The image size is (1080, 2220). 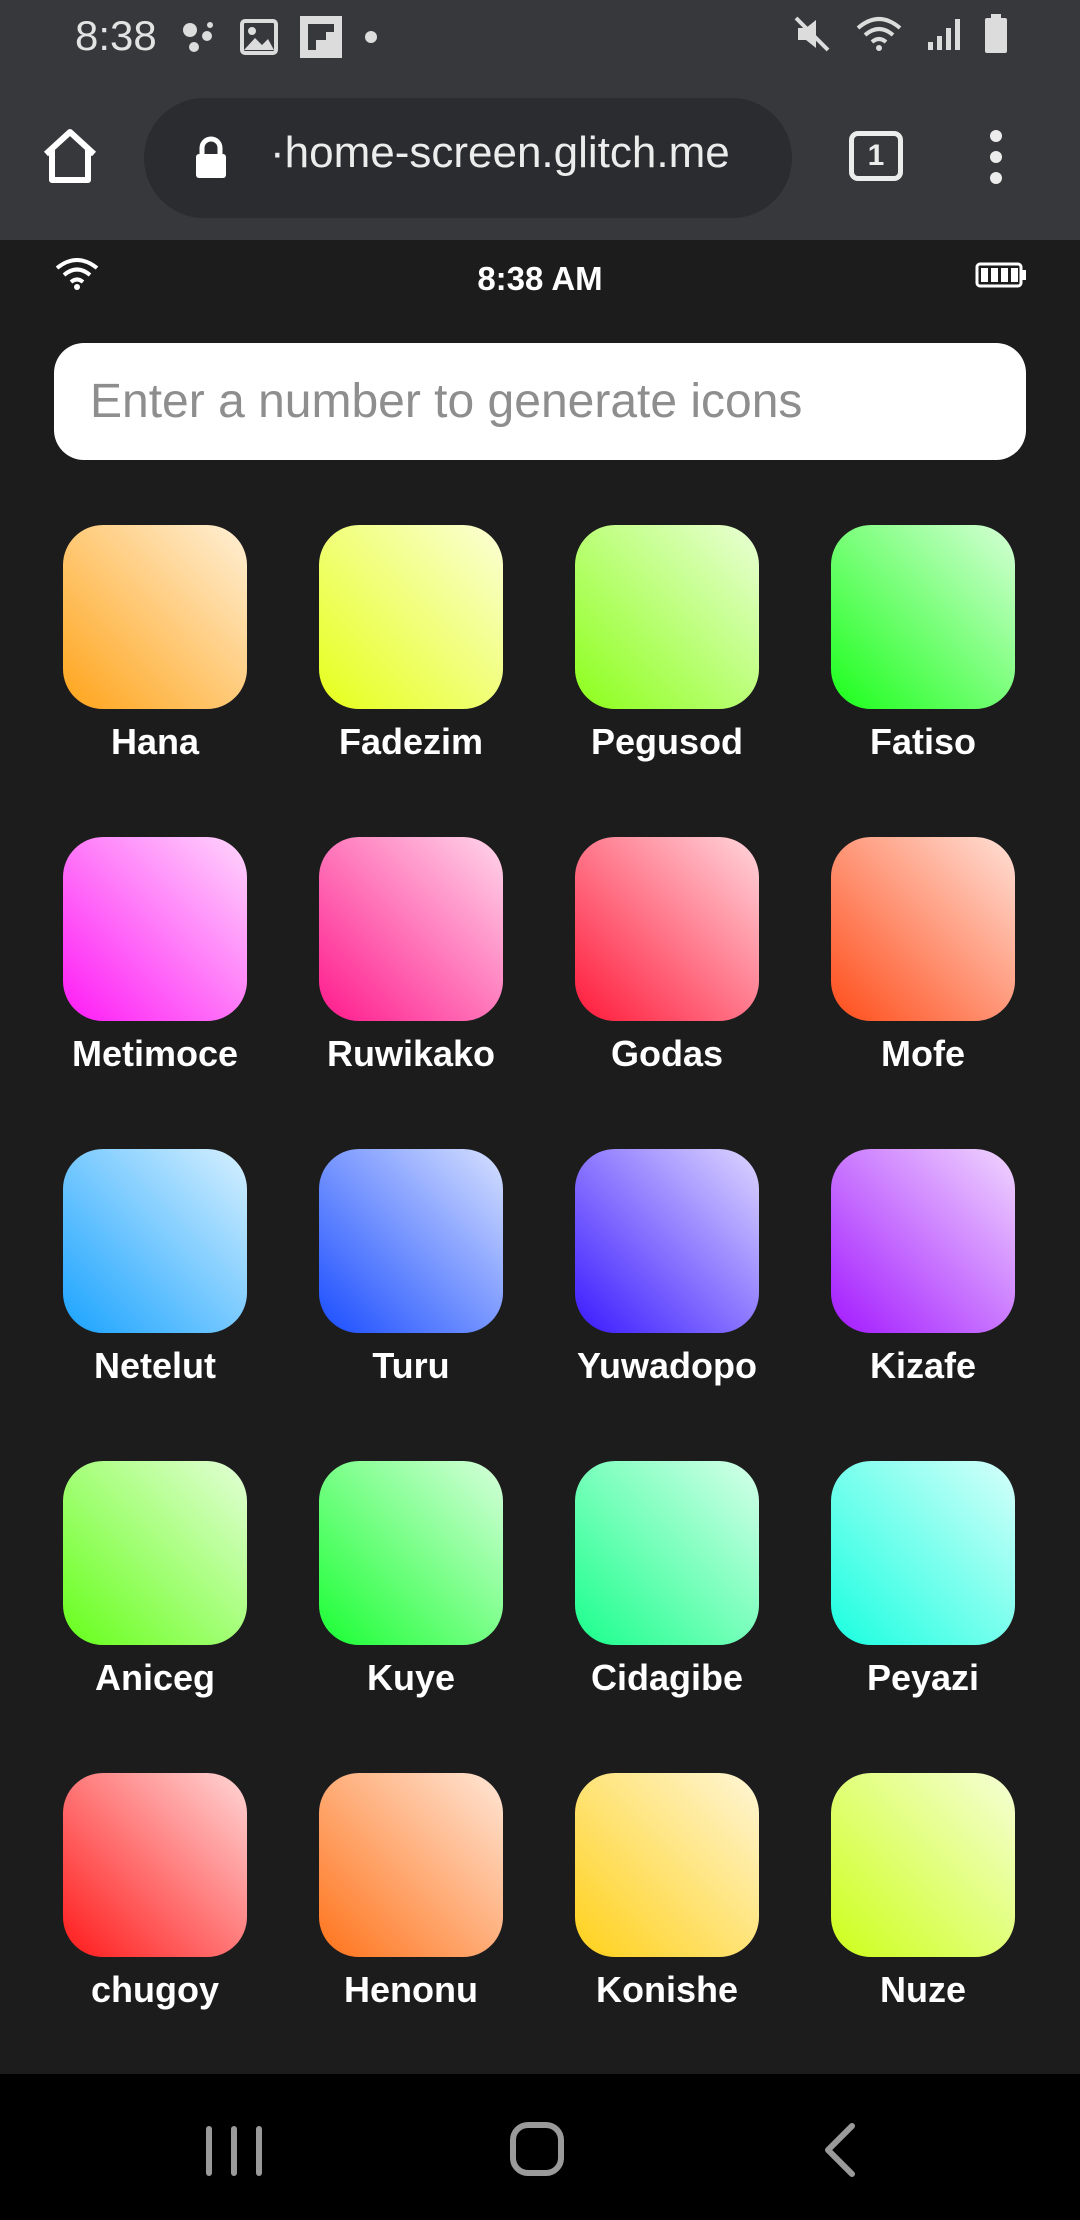 I want to click on app-label: Yuwadopo, so click(x=667, y=1365).